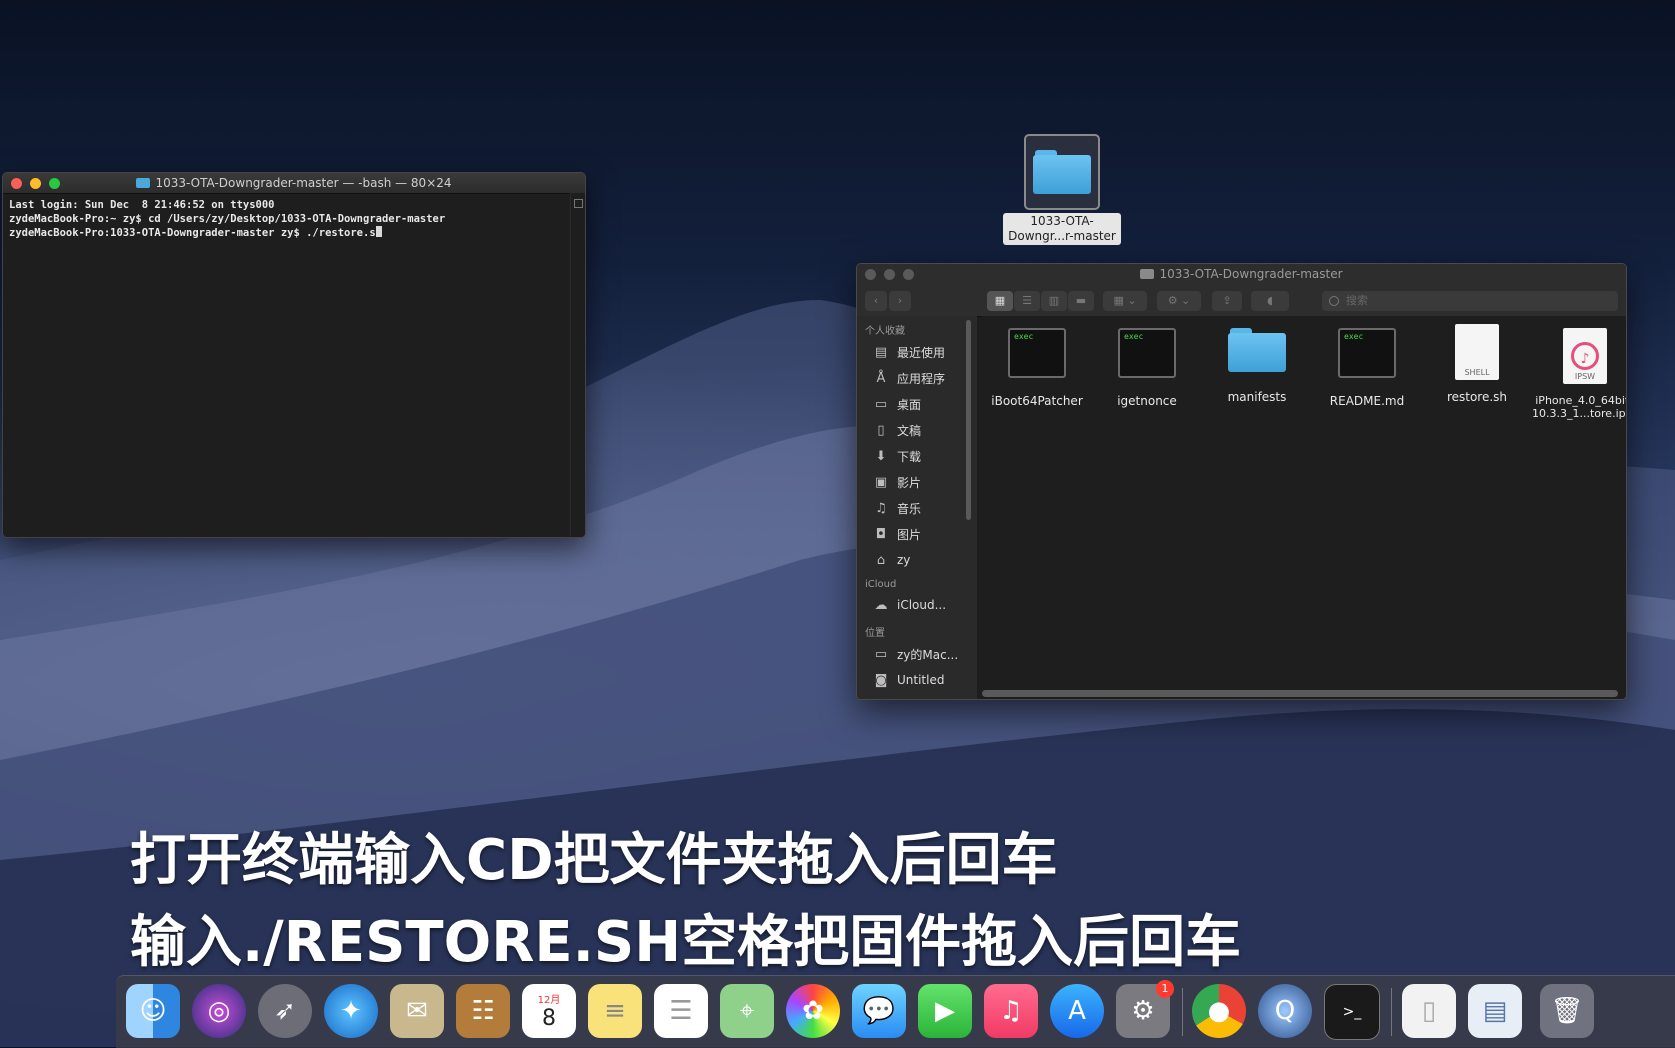 The height and width of the screenshot is (1048, 1675). What do you see at coordinates (1257, 366) in the screenshot?
I see `file-item: manifests` at bounding box center [1257, 366].